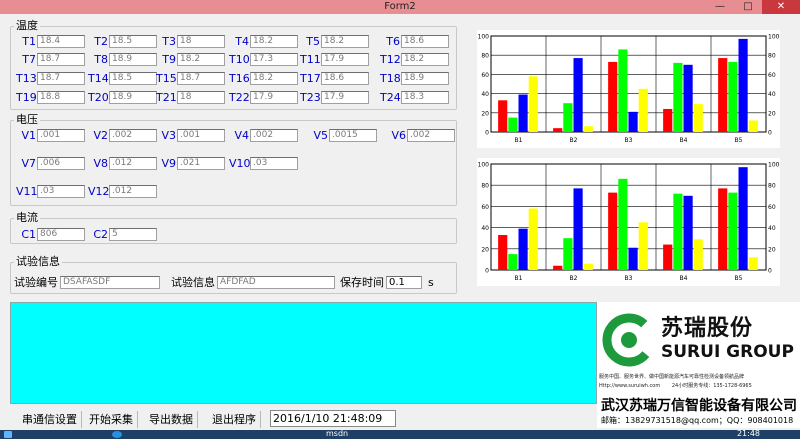 This screenshot has height=439, width=800. Describe the element at coordinates (36, 282) in the screenshot. I see `test-id-label: 试验编号` at that location.